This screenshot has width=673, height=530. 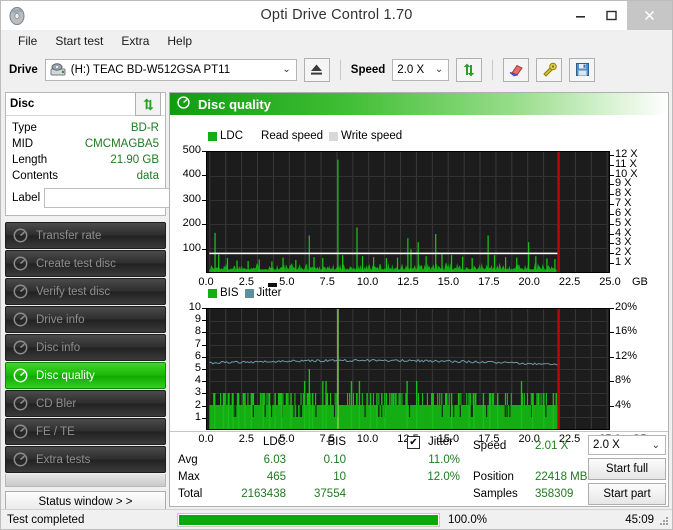 I want to click on y-axis-tick-left: 5, so click(x=197, y=368).